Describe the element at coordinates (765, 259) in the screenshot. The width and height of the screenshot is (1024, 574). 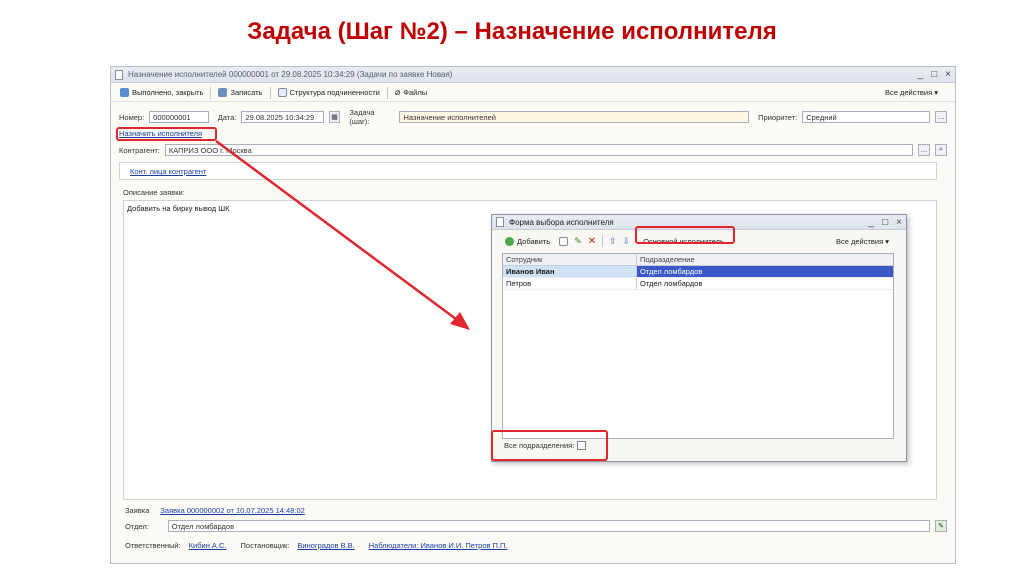
I see `column-header-department: Подразделение` at that location.